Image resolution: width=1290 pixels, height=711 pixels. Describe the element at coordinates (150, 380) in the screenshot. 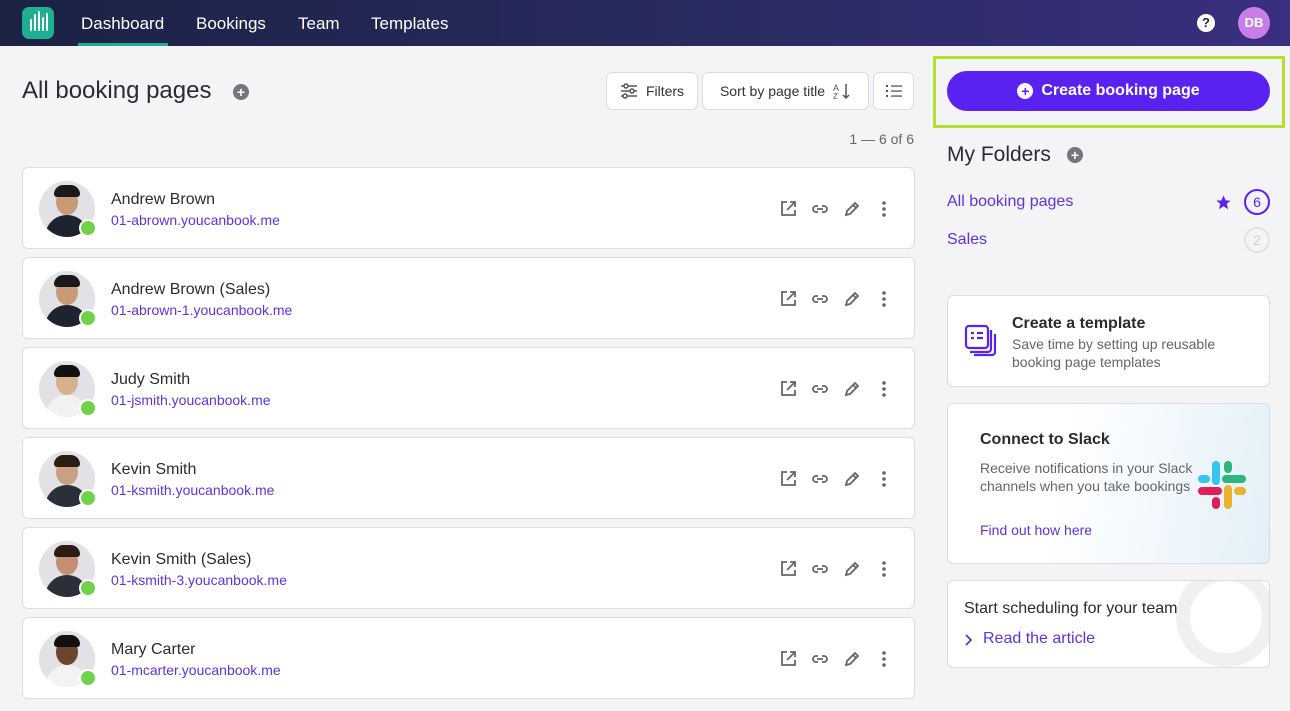

I see `booking-page-name: Judy Smith` at that location.